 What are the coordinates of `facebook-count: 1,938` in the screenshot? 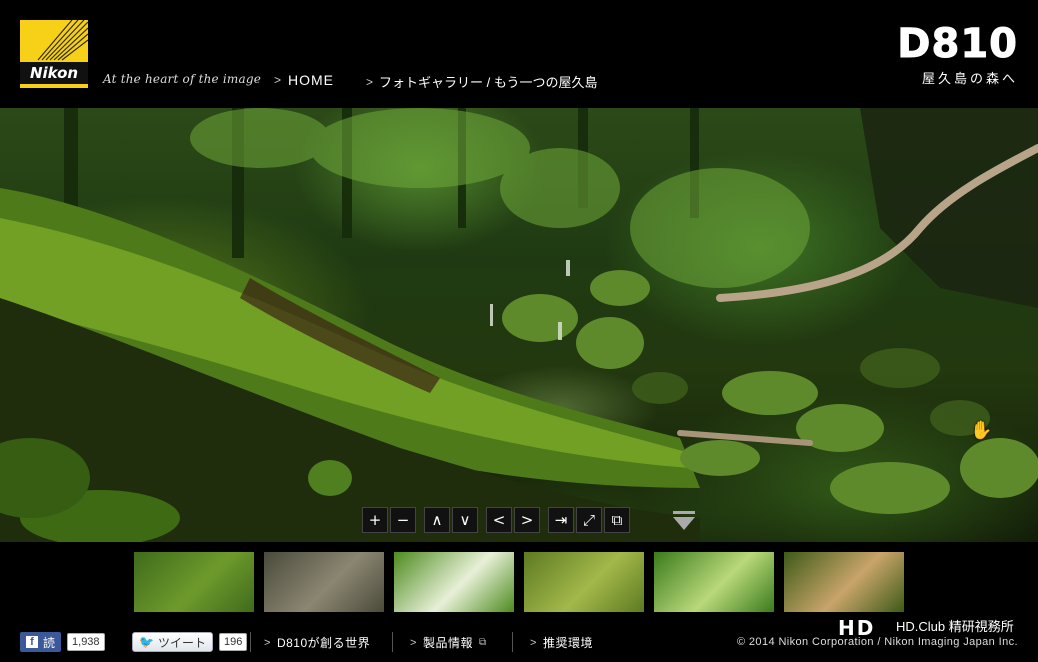 It's located at (86, 642).